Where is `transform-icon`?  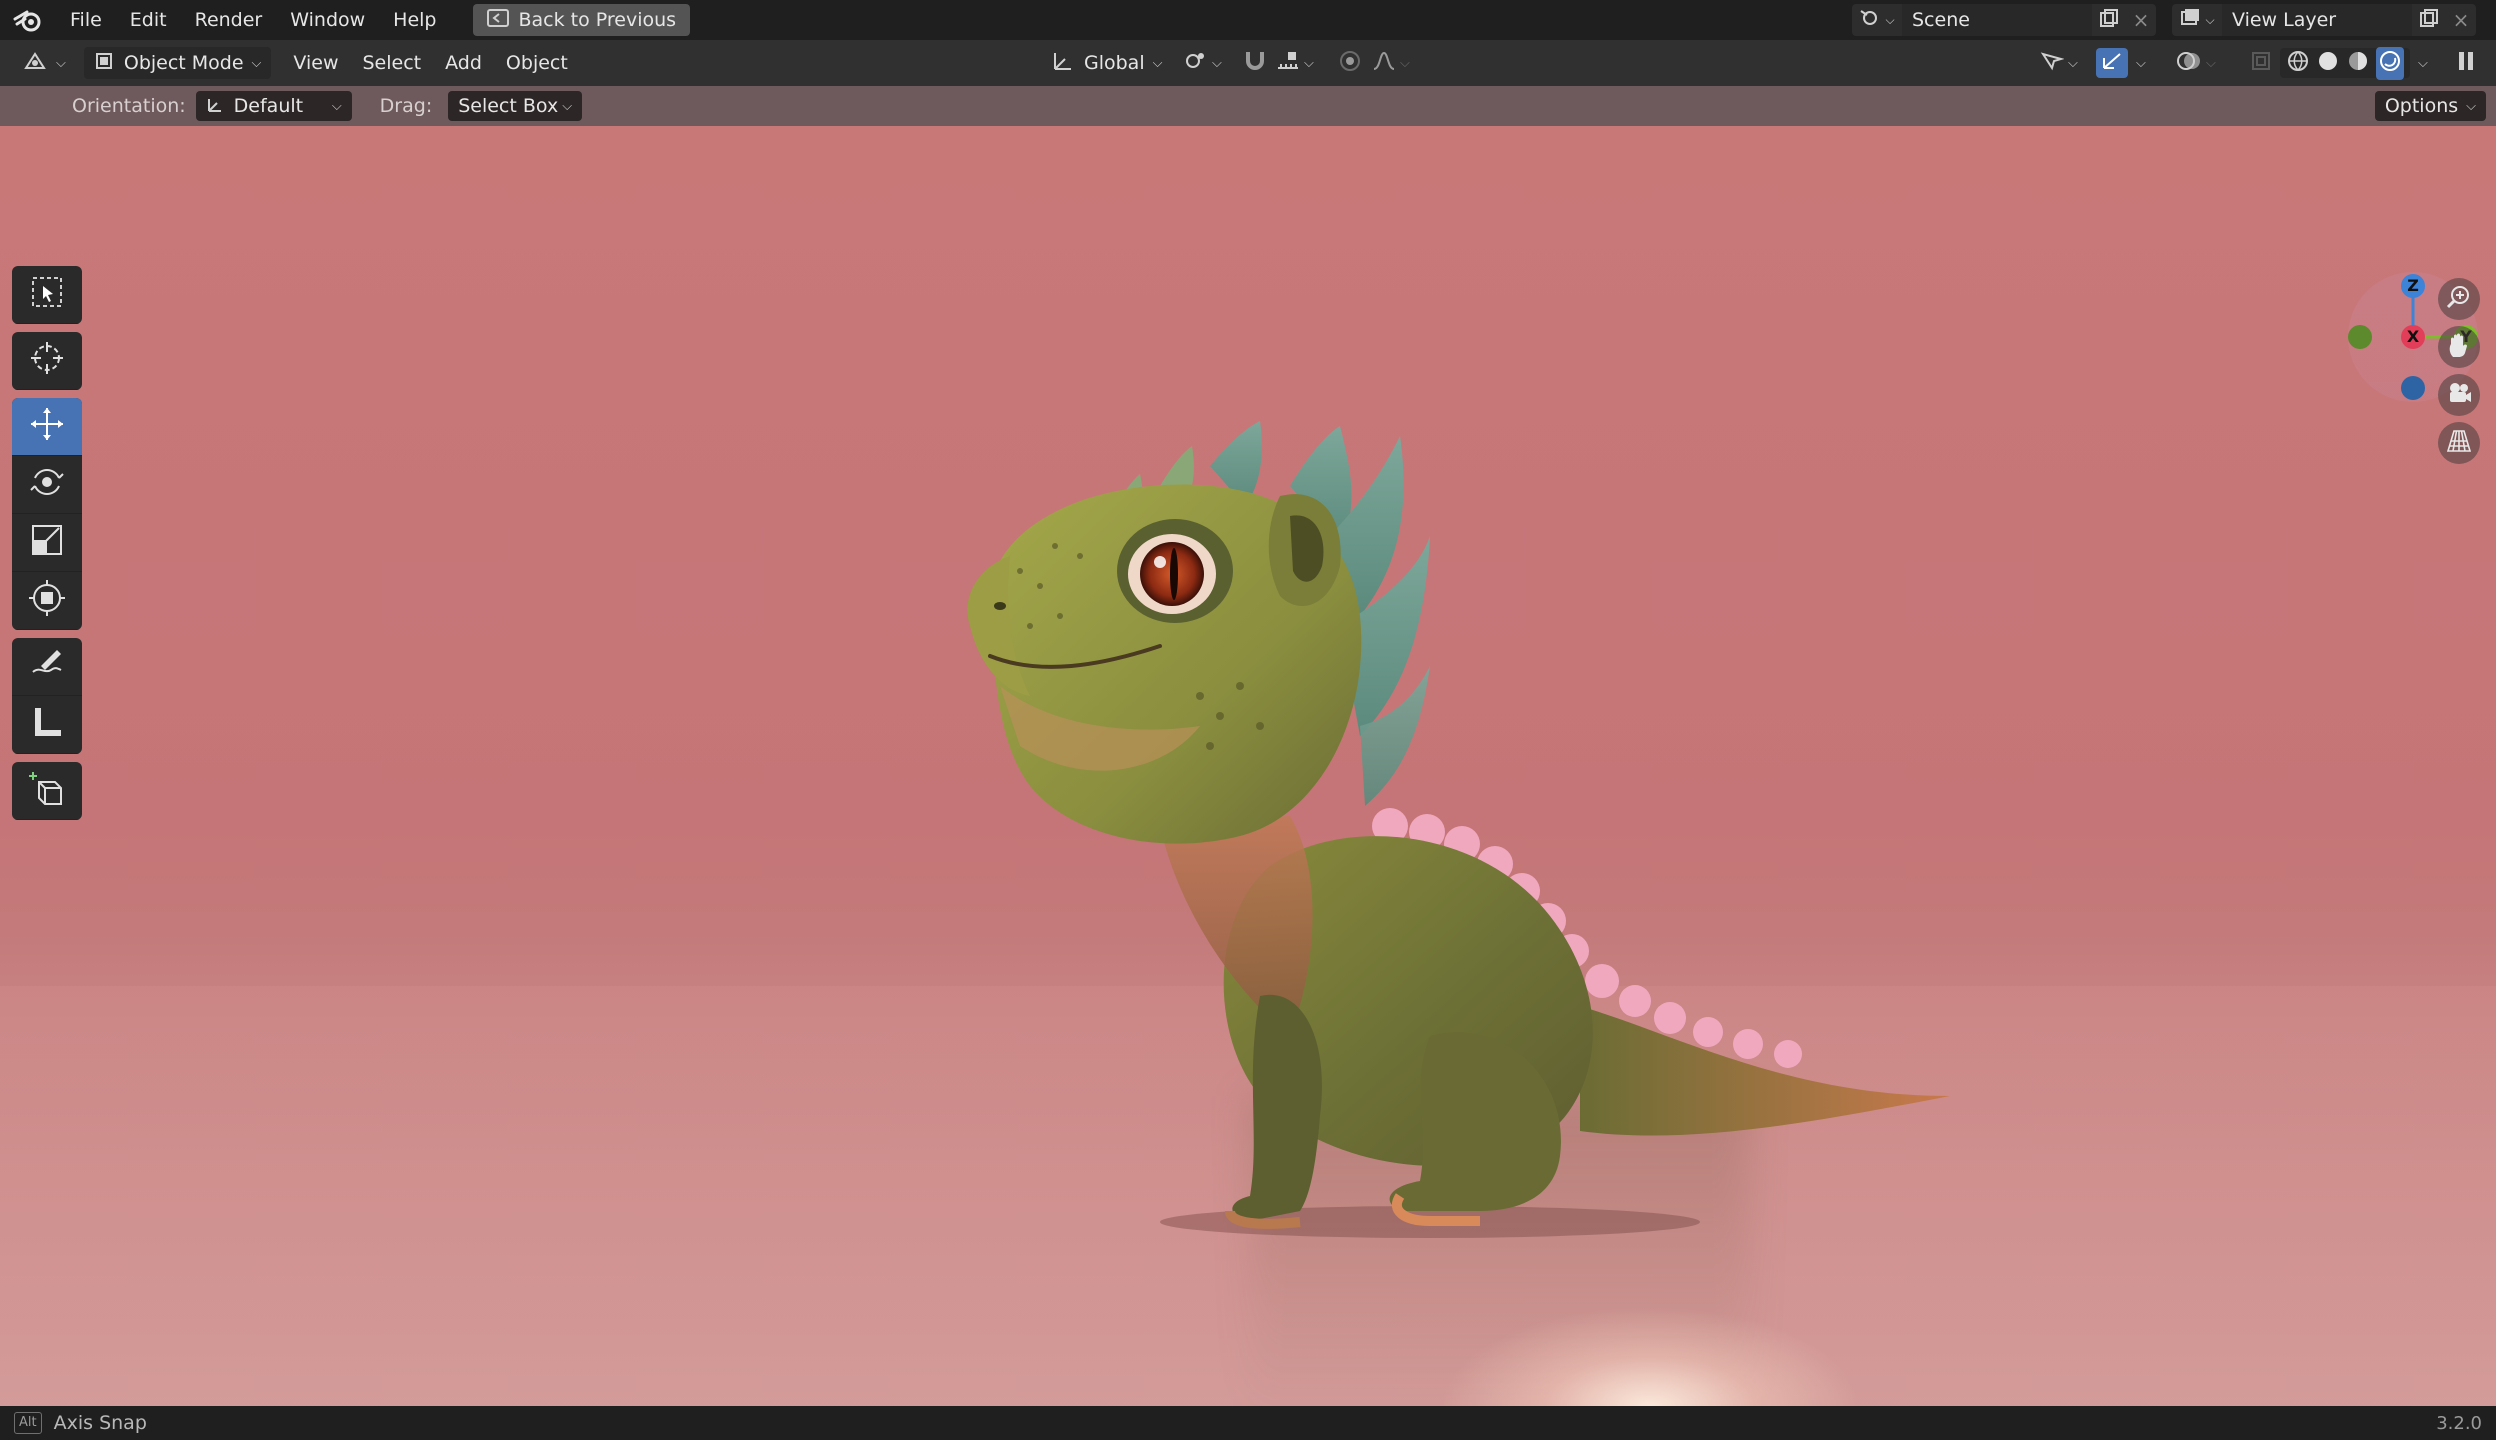 transform-icon is located at coordinates (47, 600).